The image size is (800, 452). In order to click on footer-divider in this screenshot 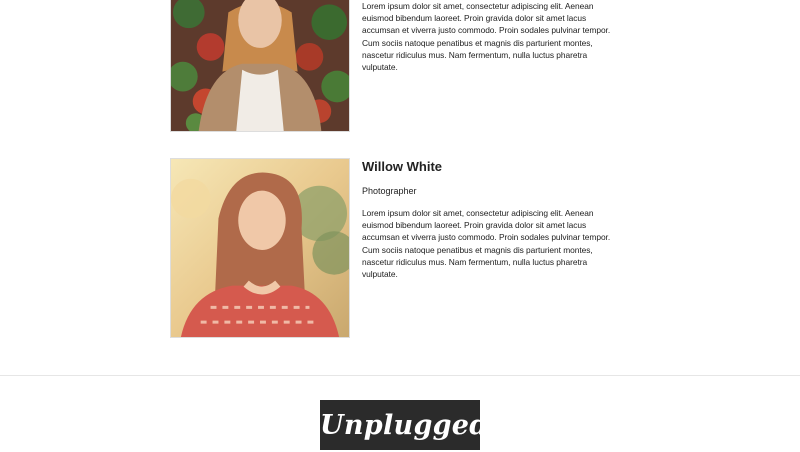, I will do `click(400, 375)`.